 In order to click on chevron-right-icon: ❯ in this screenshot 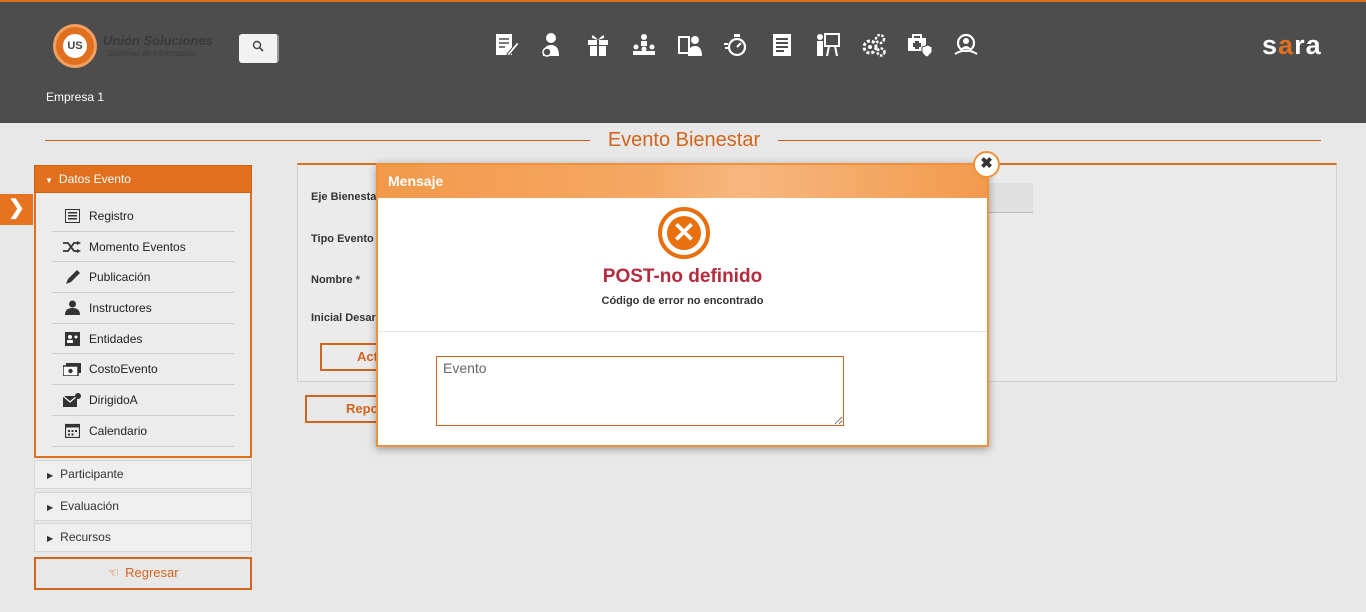, I will do `click(16, 208)`.